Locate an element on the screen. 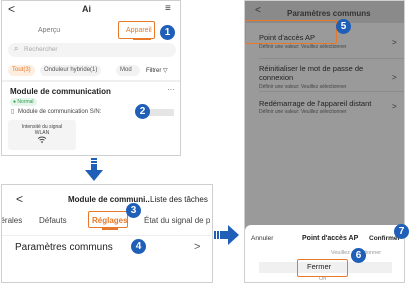 The image size is (410, 284). status-text: Normal is located at coordinates (25, 102).